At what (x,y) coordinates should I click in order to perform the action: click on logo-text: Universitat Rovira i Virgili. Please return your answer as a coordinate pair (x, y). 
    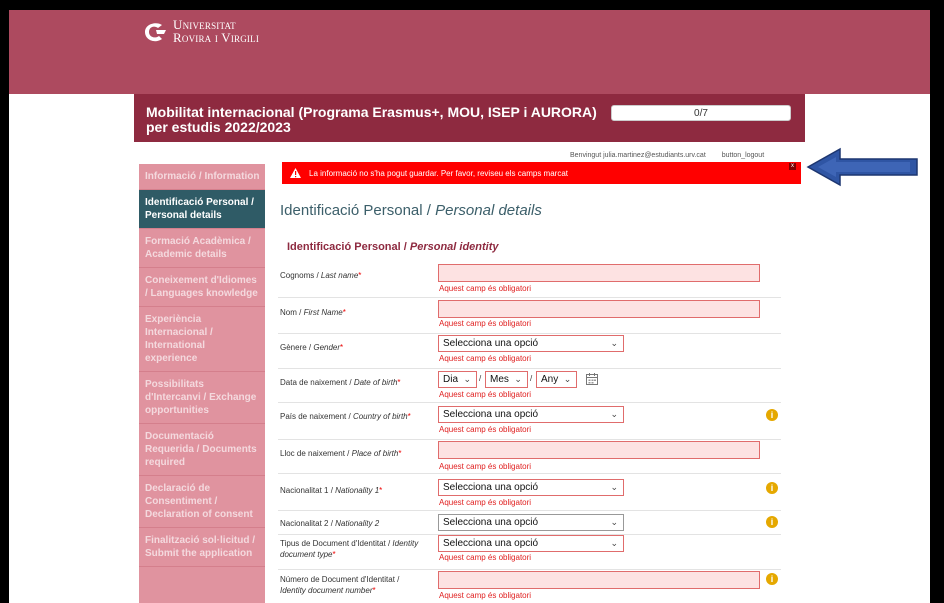
    Looking at the image, I should click on (216, 31).